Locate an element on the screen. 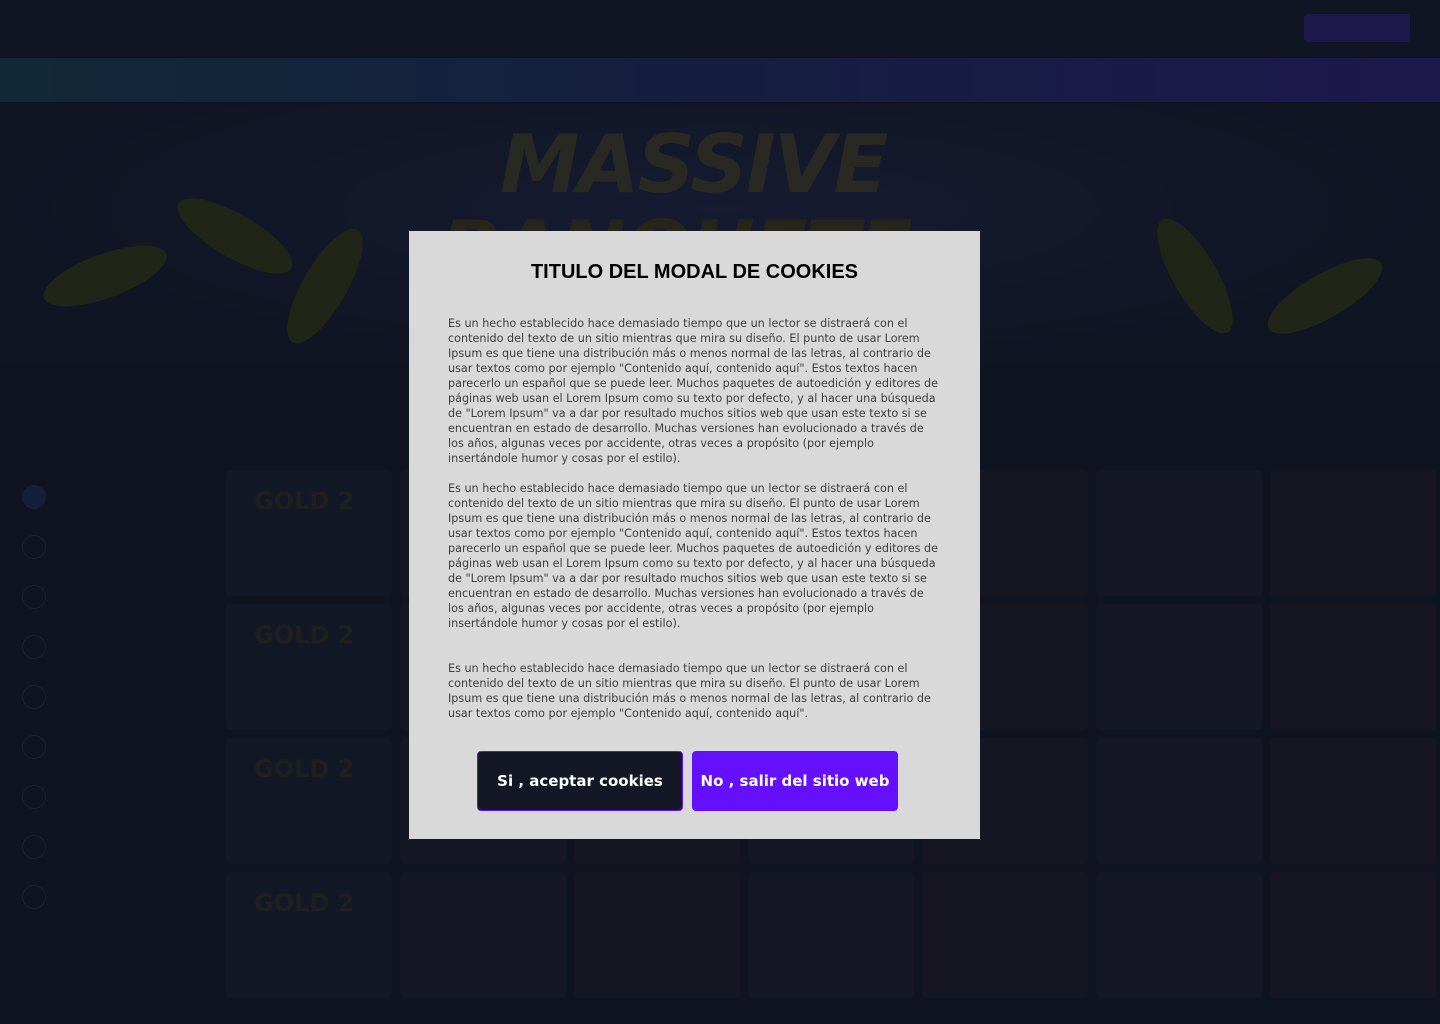  accept-cookies-button: Si , aceptar cookies is located at coordinates (580, 781).